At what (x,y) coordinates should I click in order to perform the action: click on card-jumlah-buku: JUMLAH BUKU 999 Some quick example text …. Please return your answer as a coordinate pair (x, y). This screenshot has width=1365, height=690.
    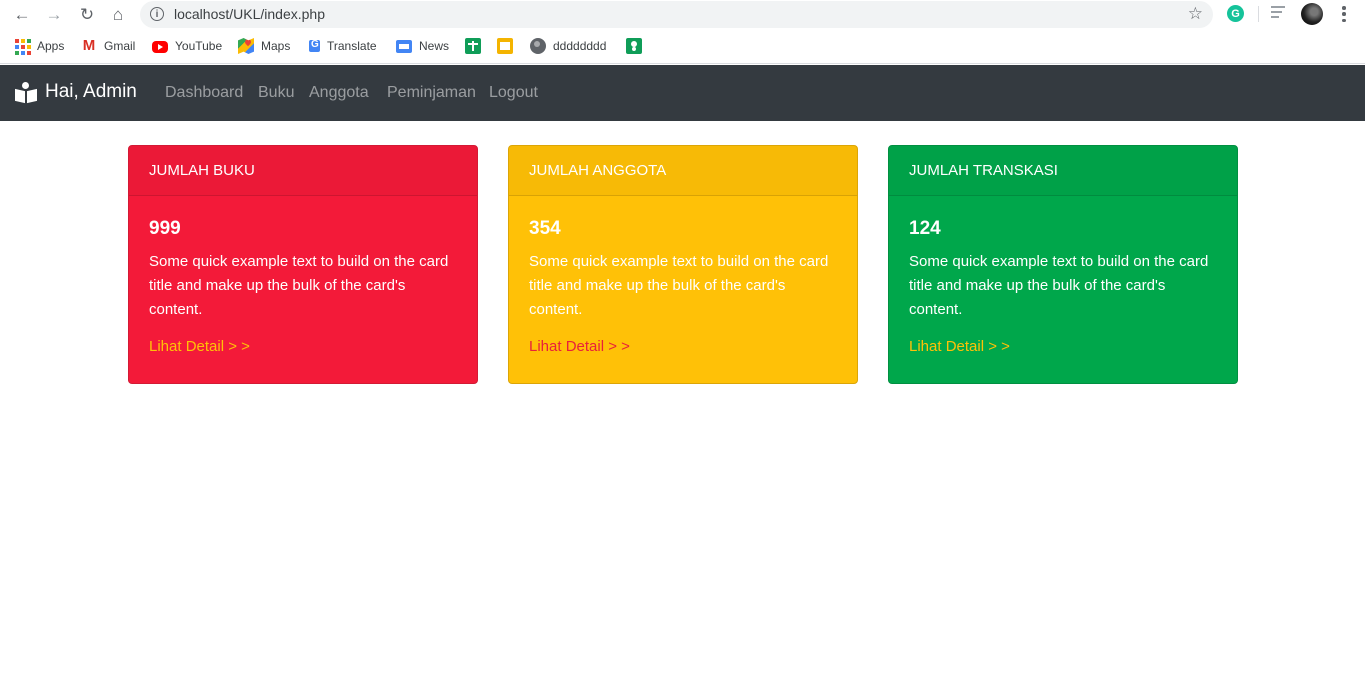
    Looking at the image, I should click on (303, 264).